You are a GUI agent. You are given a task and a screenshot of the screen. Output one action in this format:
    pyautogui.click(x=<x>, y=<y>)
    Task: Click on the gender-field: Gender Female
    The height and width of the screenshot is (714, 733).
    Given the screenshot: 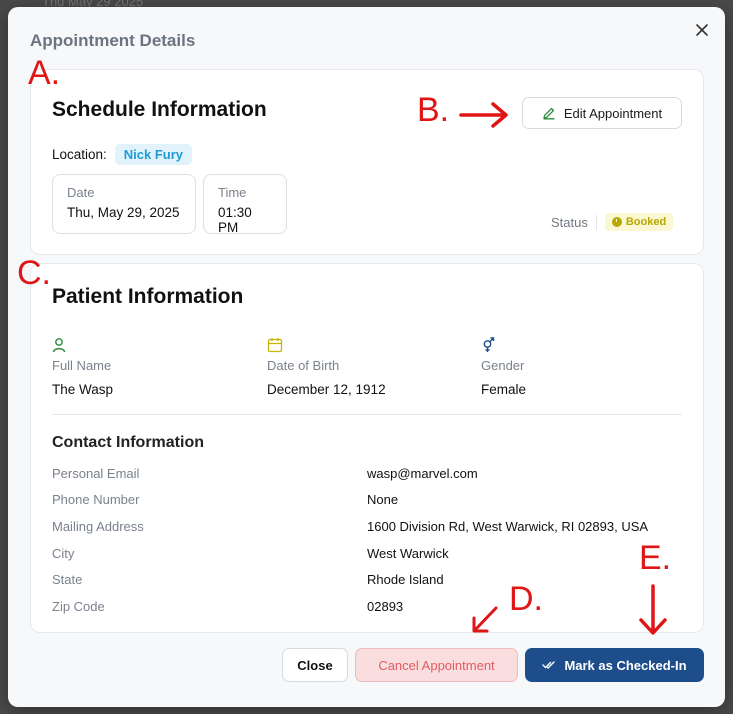 What is the action you would take?
    pyautogui.click(x=503, y=367)
    